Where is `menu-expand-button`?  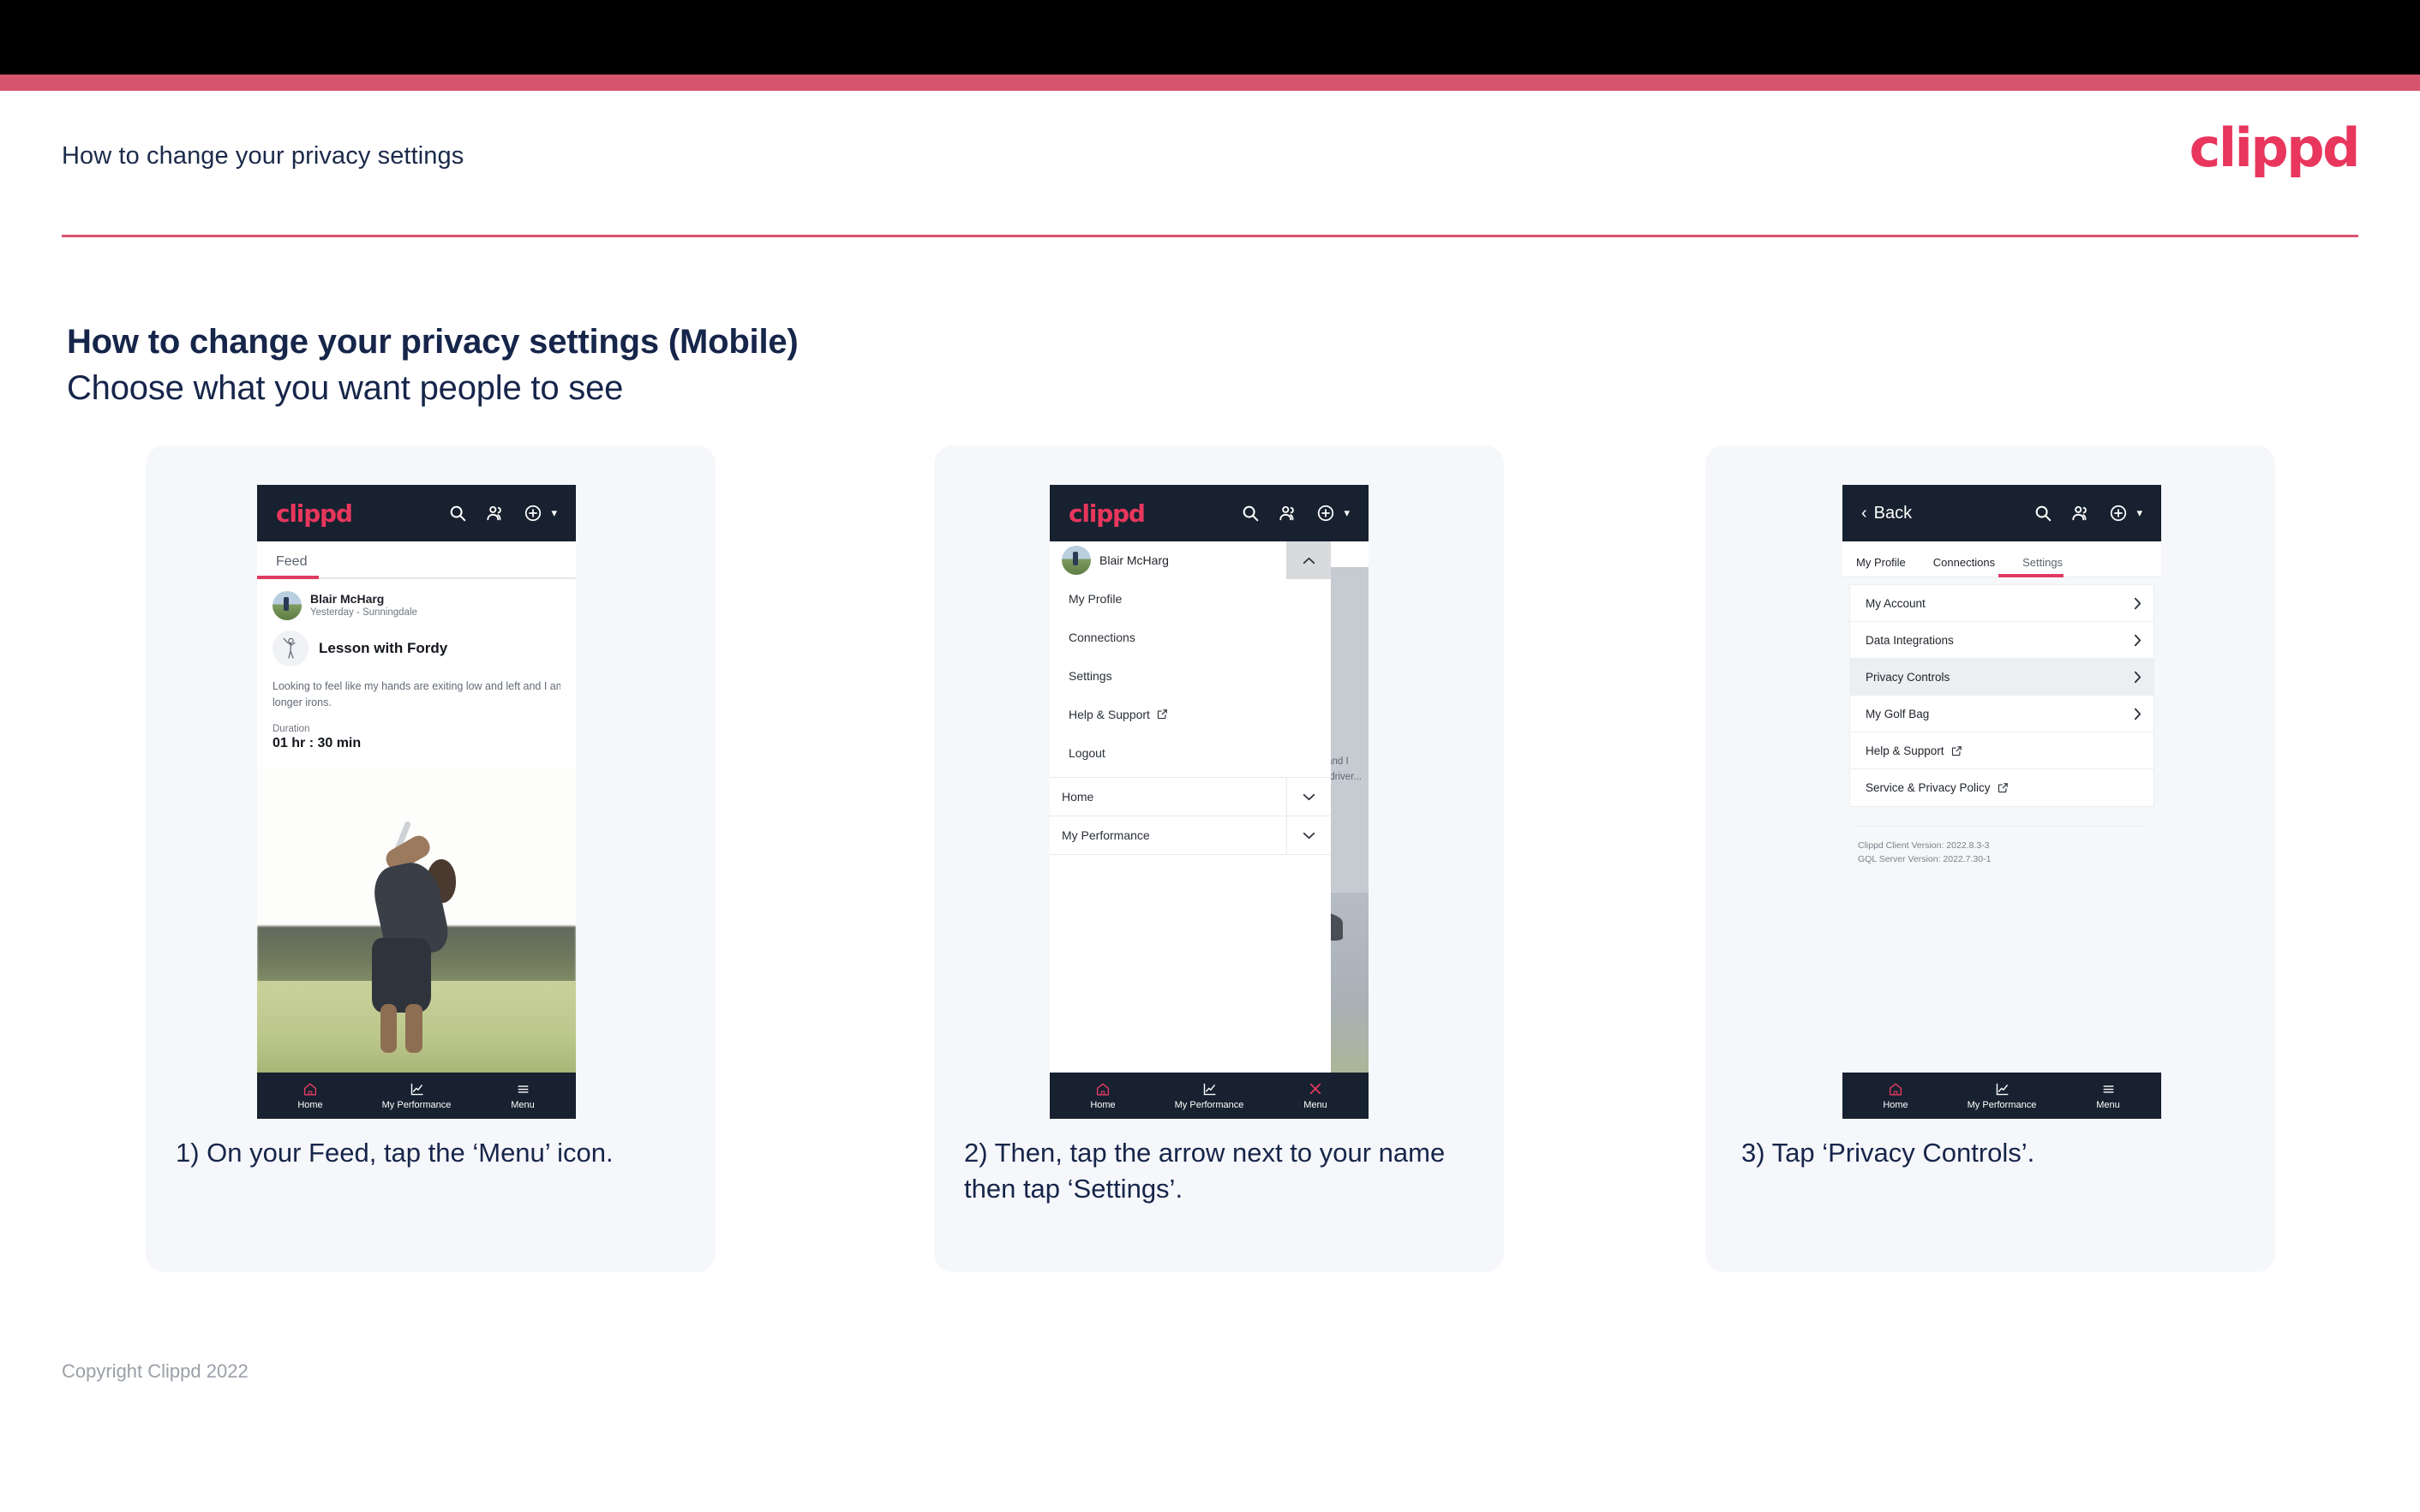
menu-expand-button is located at coordinates (1308, 560).